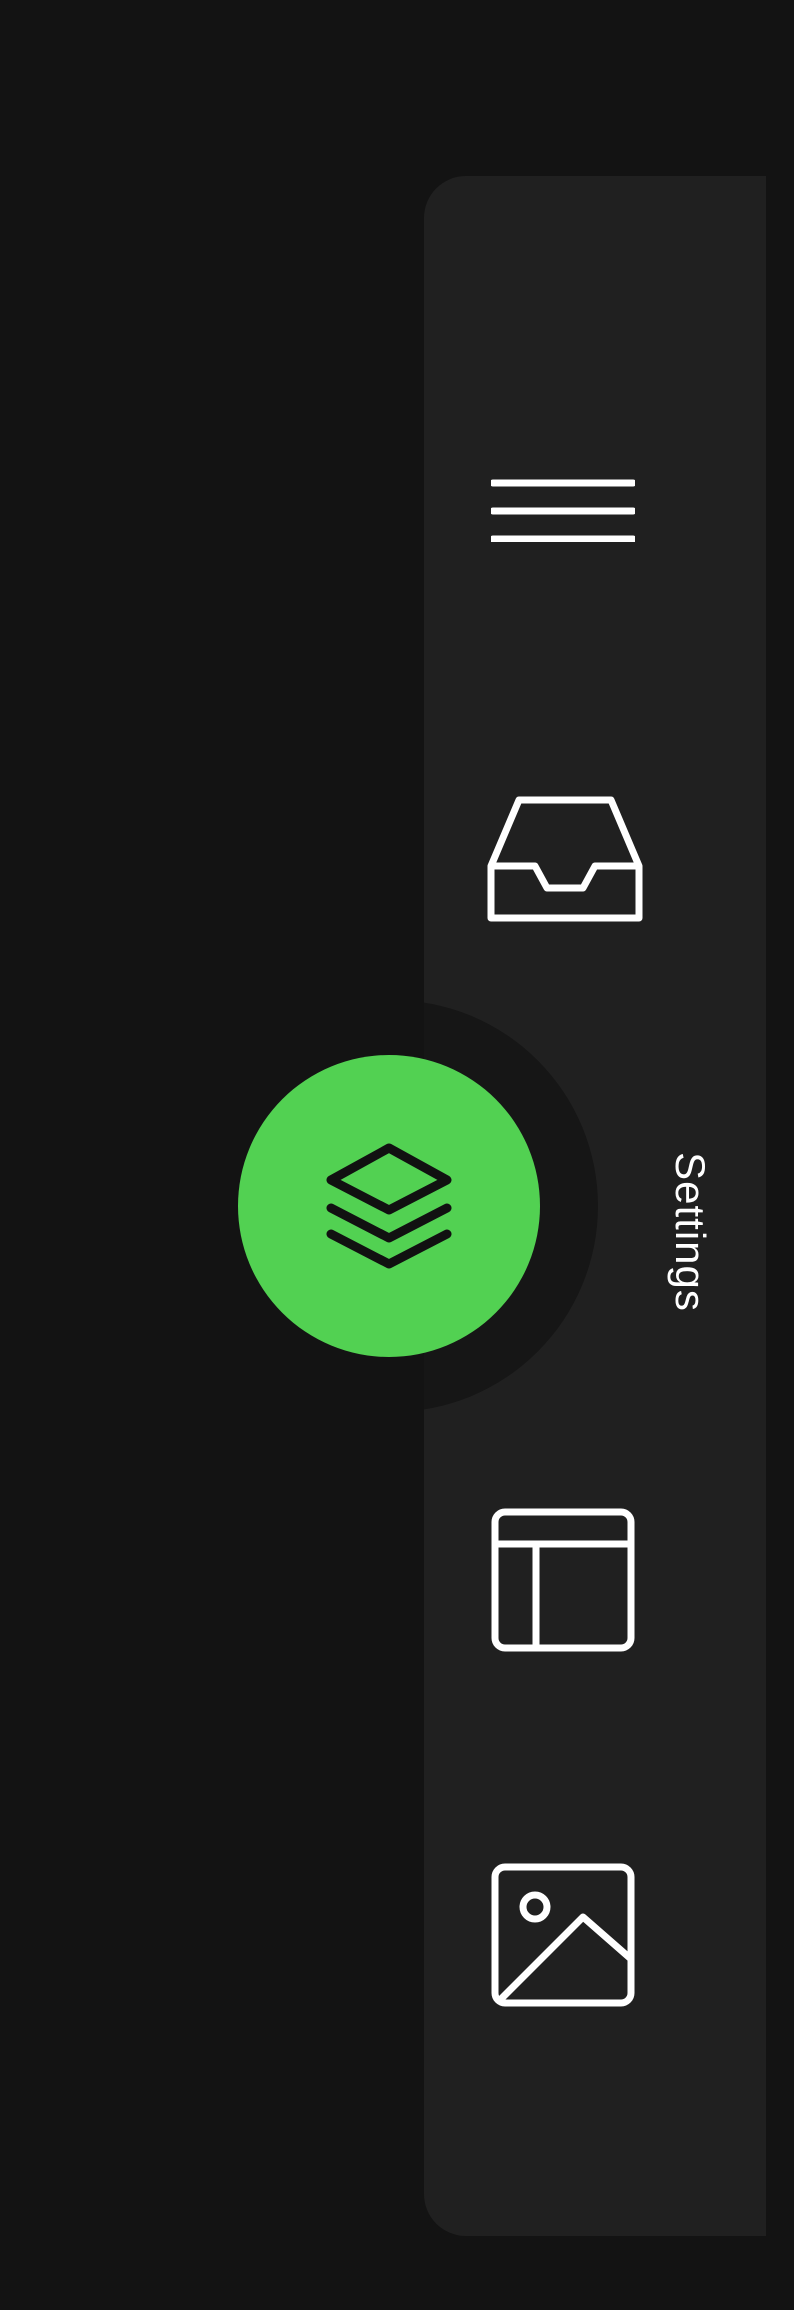  I want to click on image-button, so click(563, 1935).